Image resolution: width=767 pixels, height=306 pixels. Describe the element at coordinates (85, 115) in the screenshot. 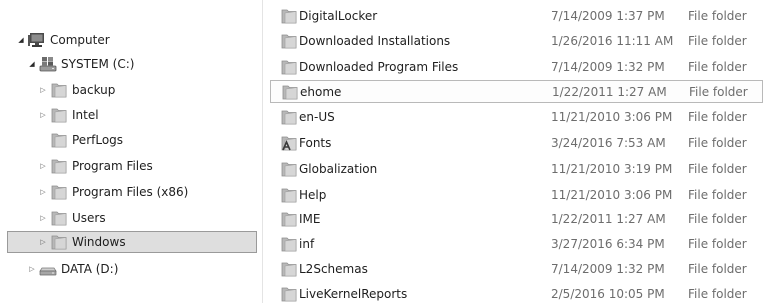

I see `nav-item-label: Intel` at that location.